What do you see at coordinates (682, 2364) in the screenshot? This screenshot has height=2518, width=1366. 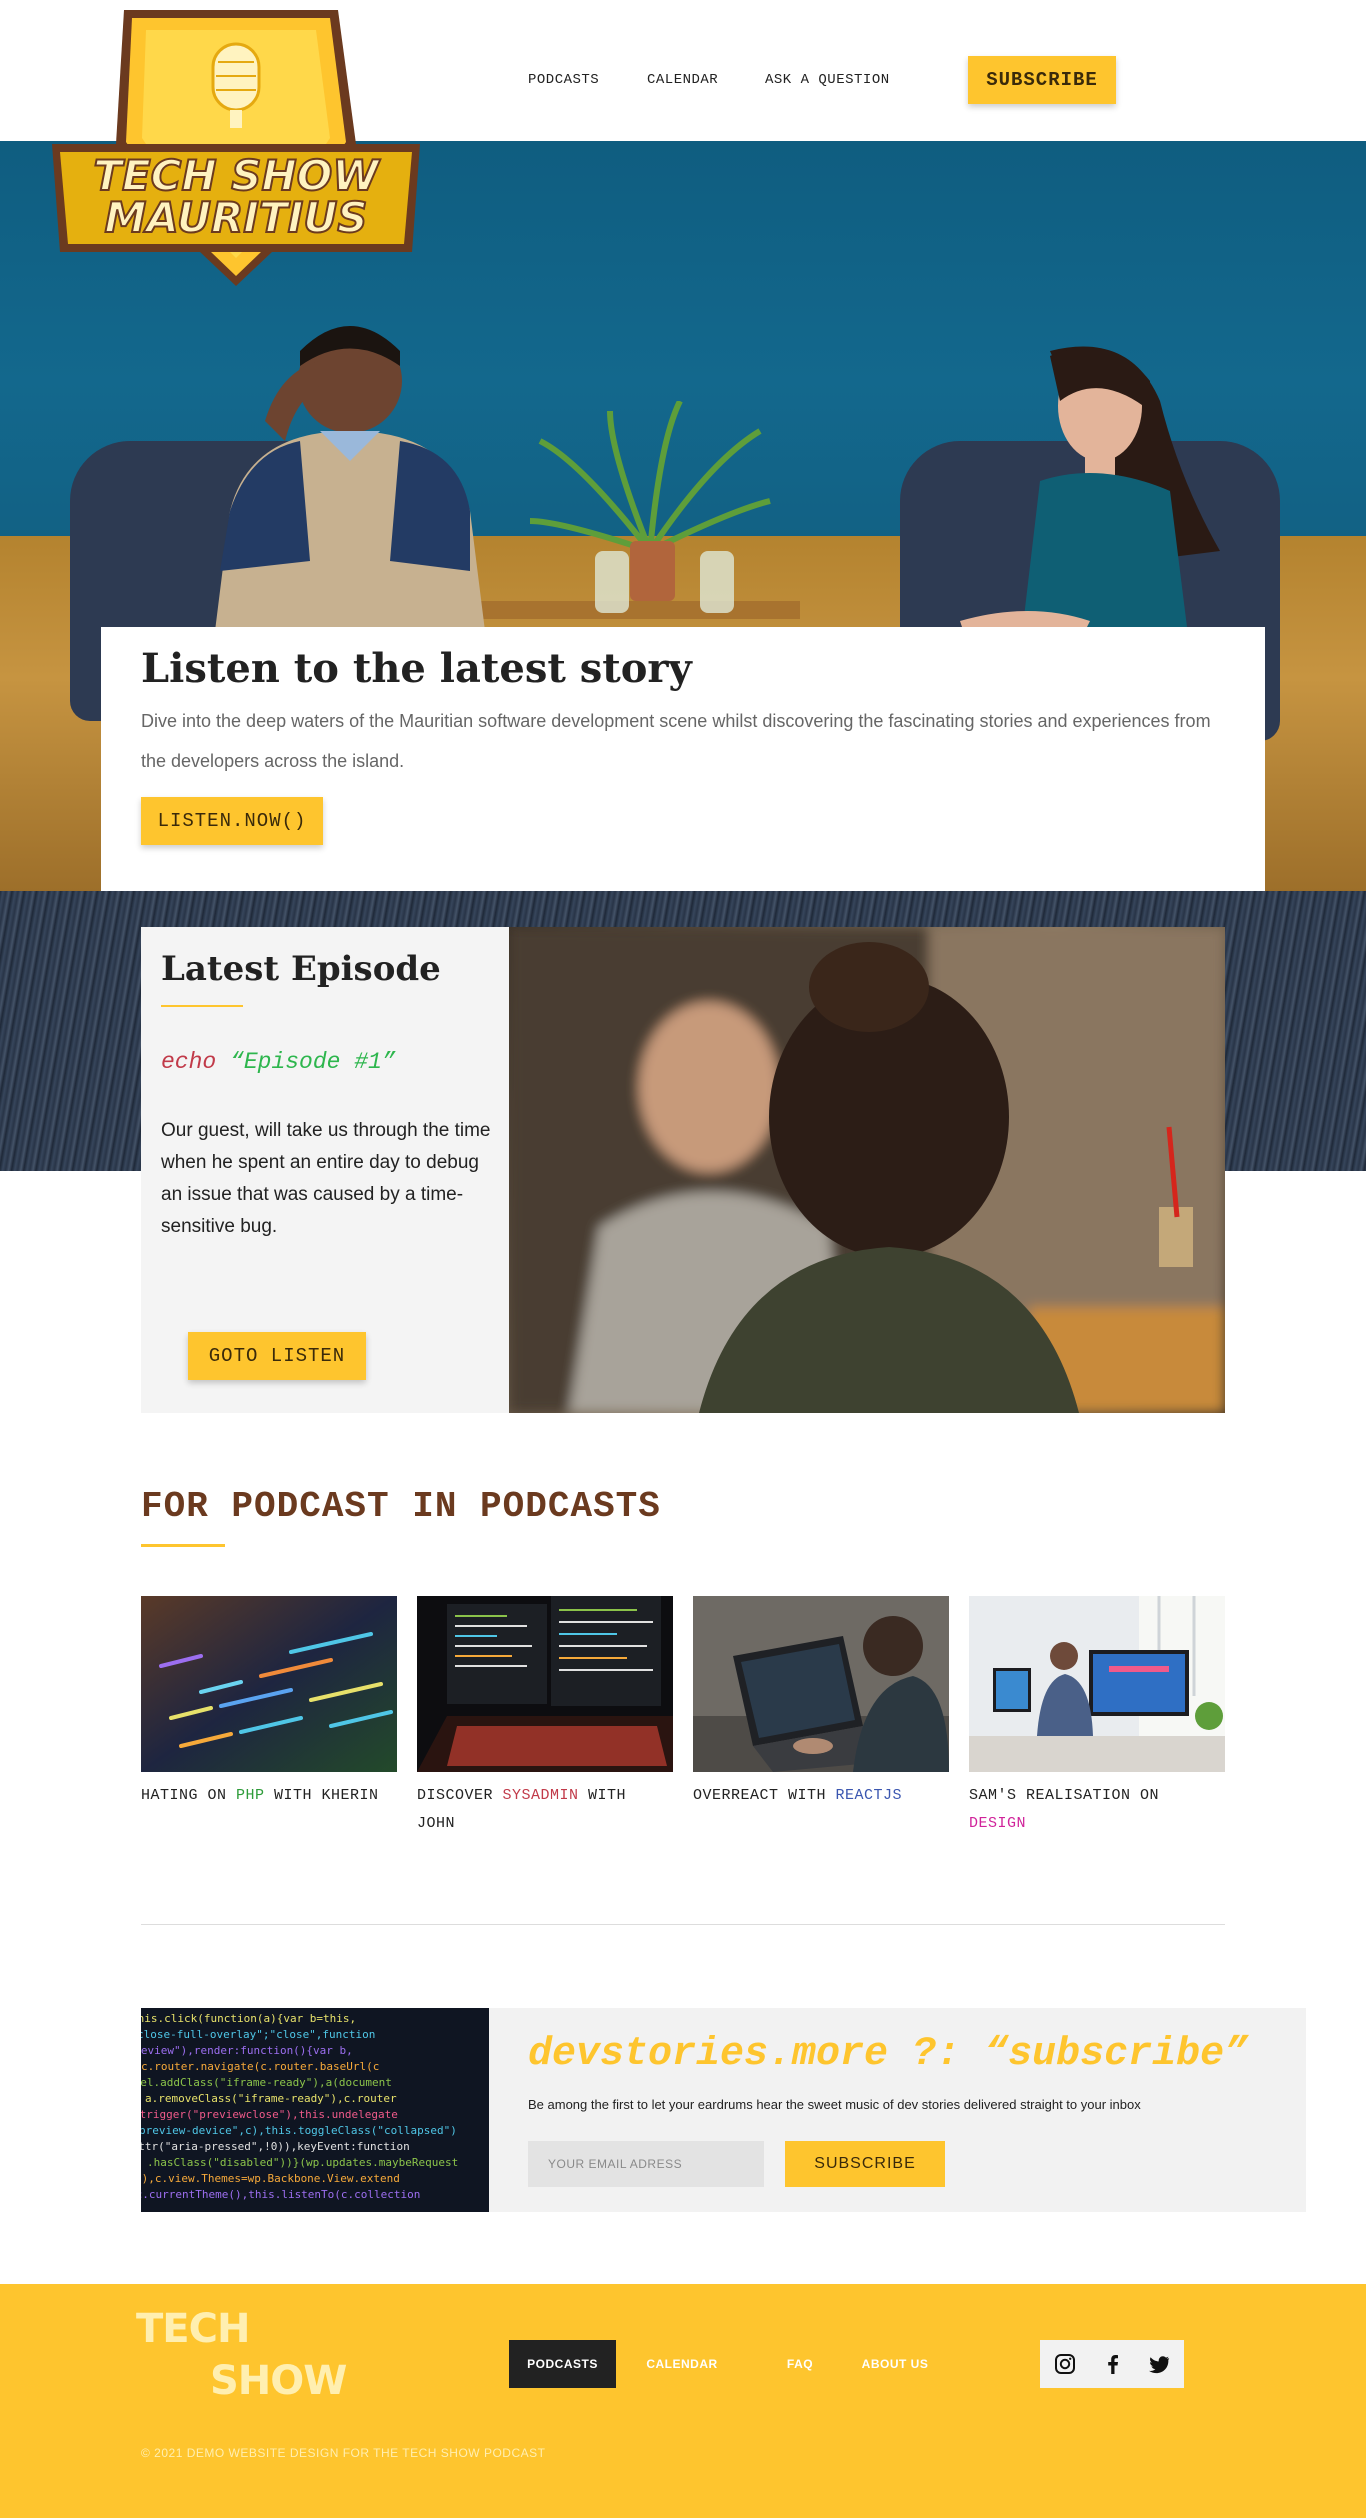 I see `footer-nav-calendar: CALENDAR` at bounding box center [682, 2364].